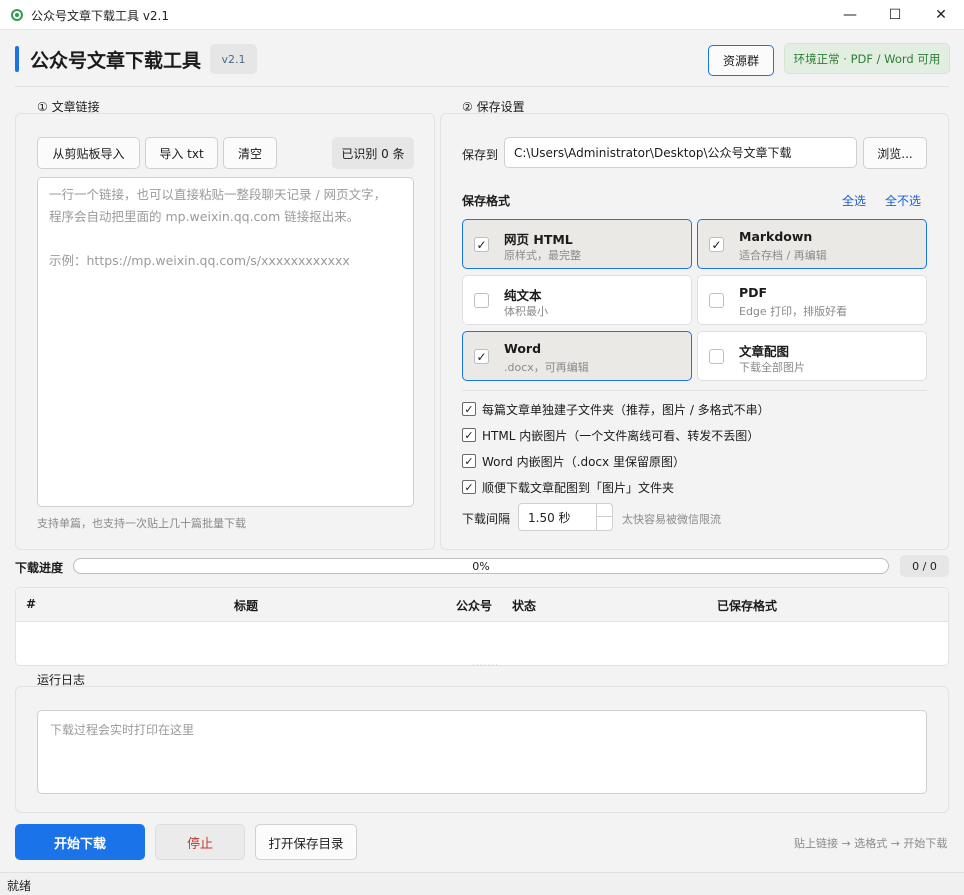 This screenshot has height=895, width=964. Describe the element at coordinates (116, 61) in the screenshot. I see `page-title: 公众号文章下载工具` at that location.